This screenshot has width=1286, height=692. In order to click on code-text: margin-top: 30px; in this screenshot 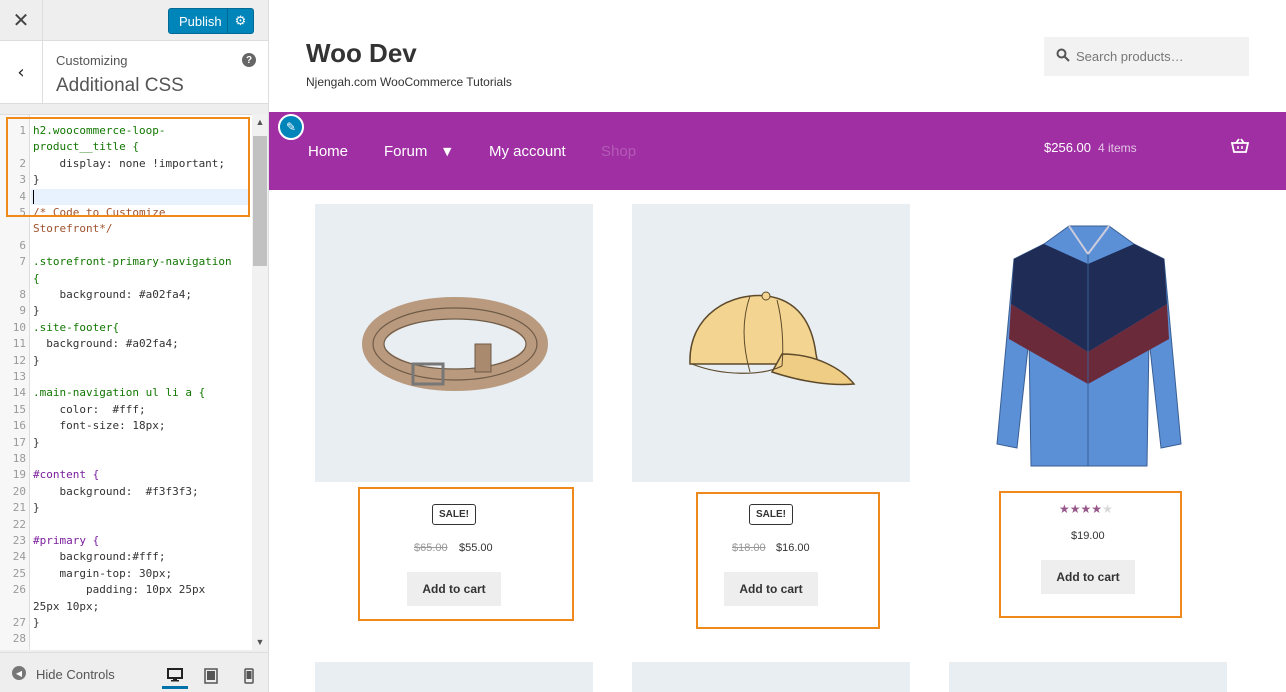, I will do `click(103, 573)`.